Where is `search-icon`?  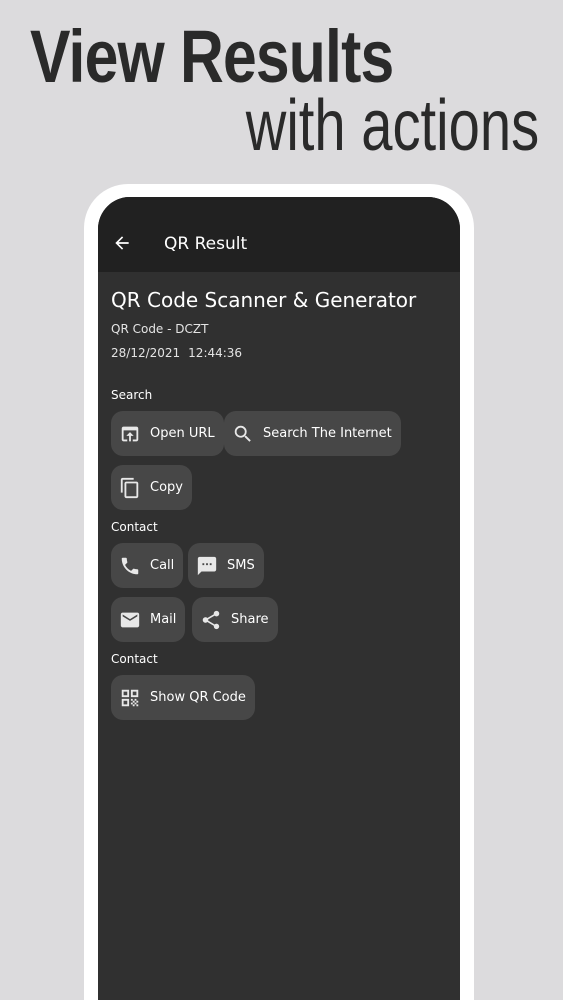 search-icon is located at coordinates (243, 434).